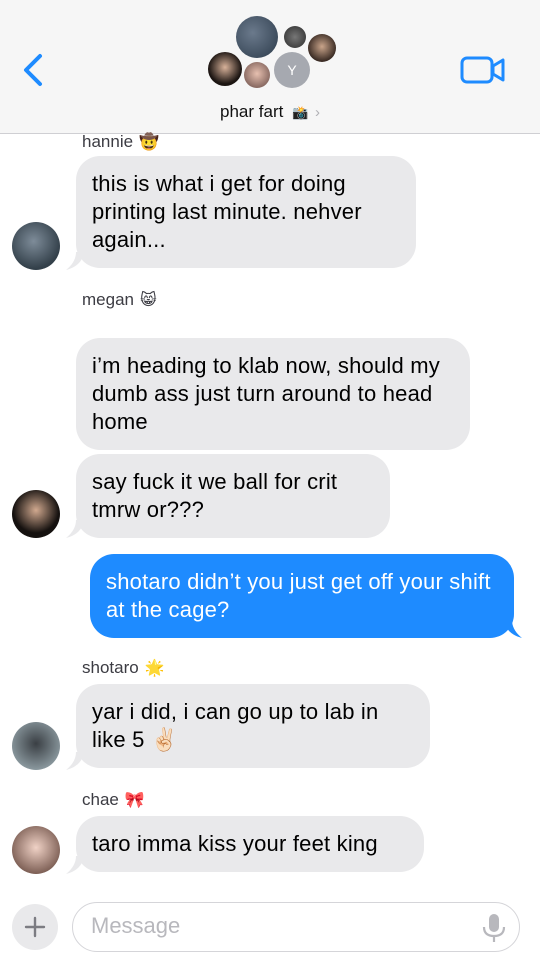  I want to click on group-avatar-cluster: Y, so click(270, 52).